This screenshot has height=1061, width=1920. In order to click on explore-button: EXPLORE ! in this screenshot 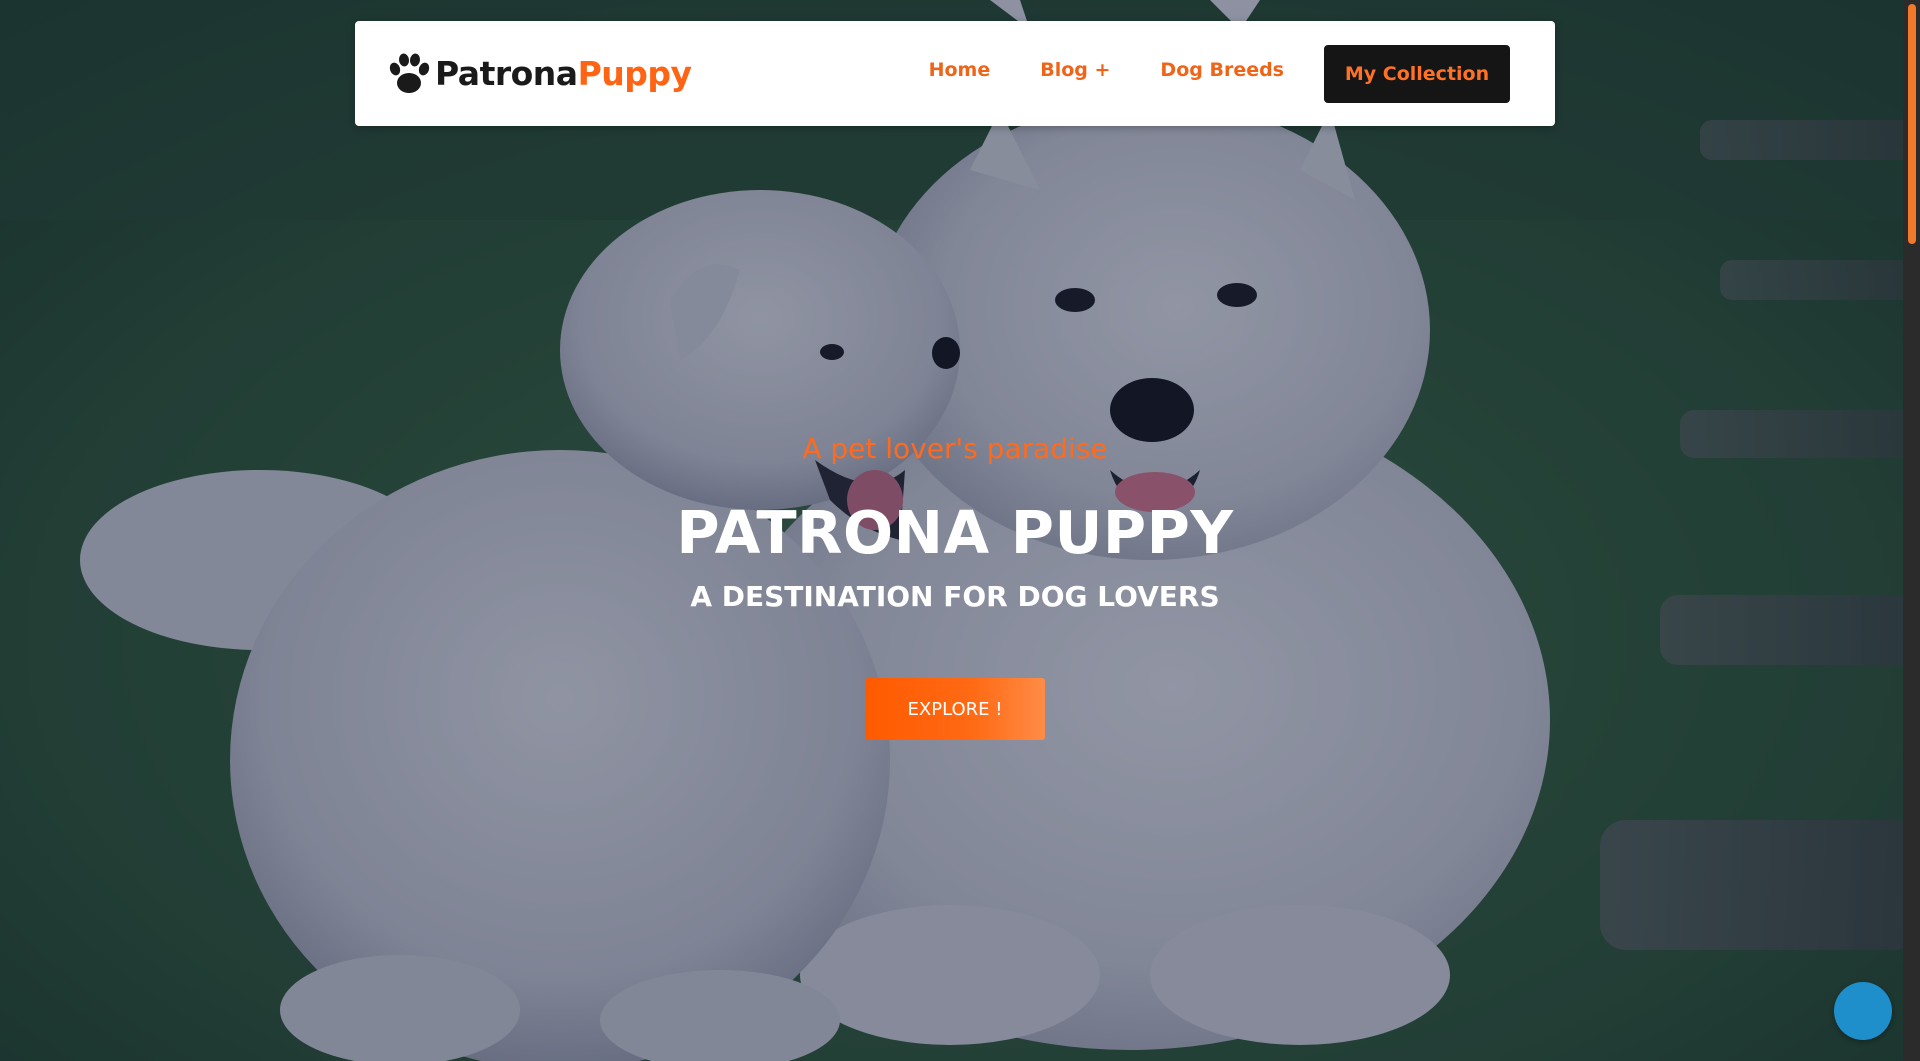, I will do `click(955, 709)`.